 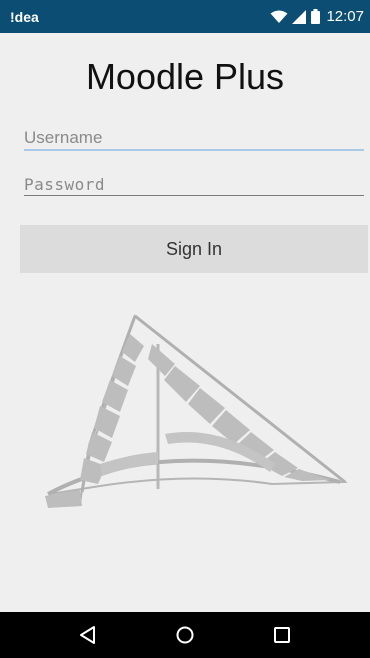 I want to click on navigation-bar, so click(x=185, y=635).